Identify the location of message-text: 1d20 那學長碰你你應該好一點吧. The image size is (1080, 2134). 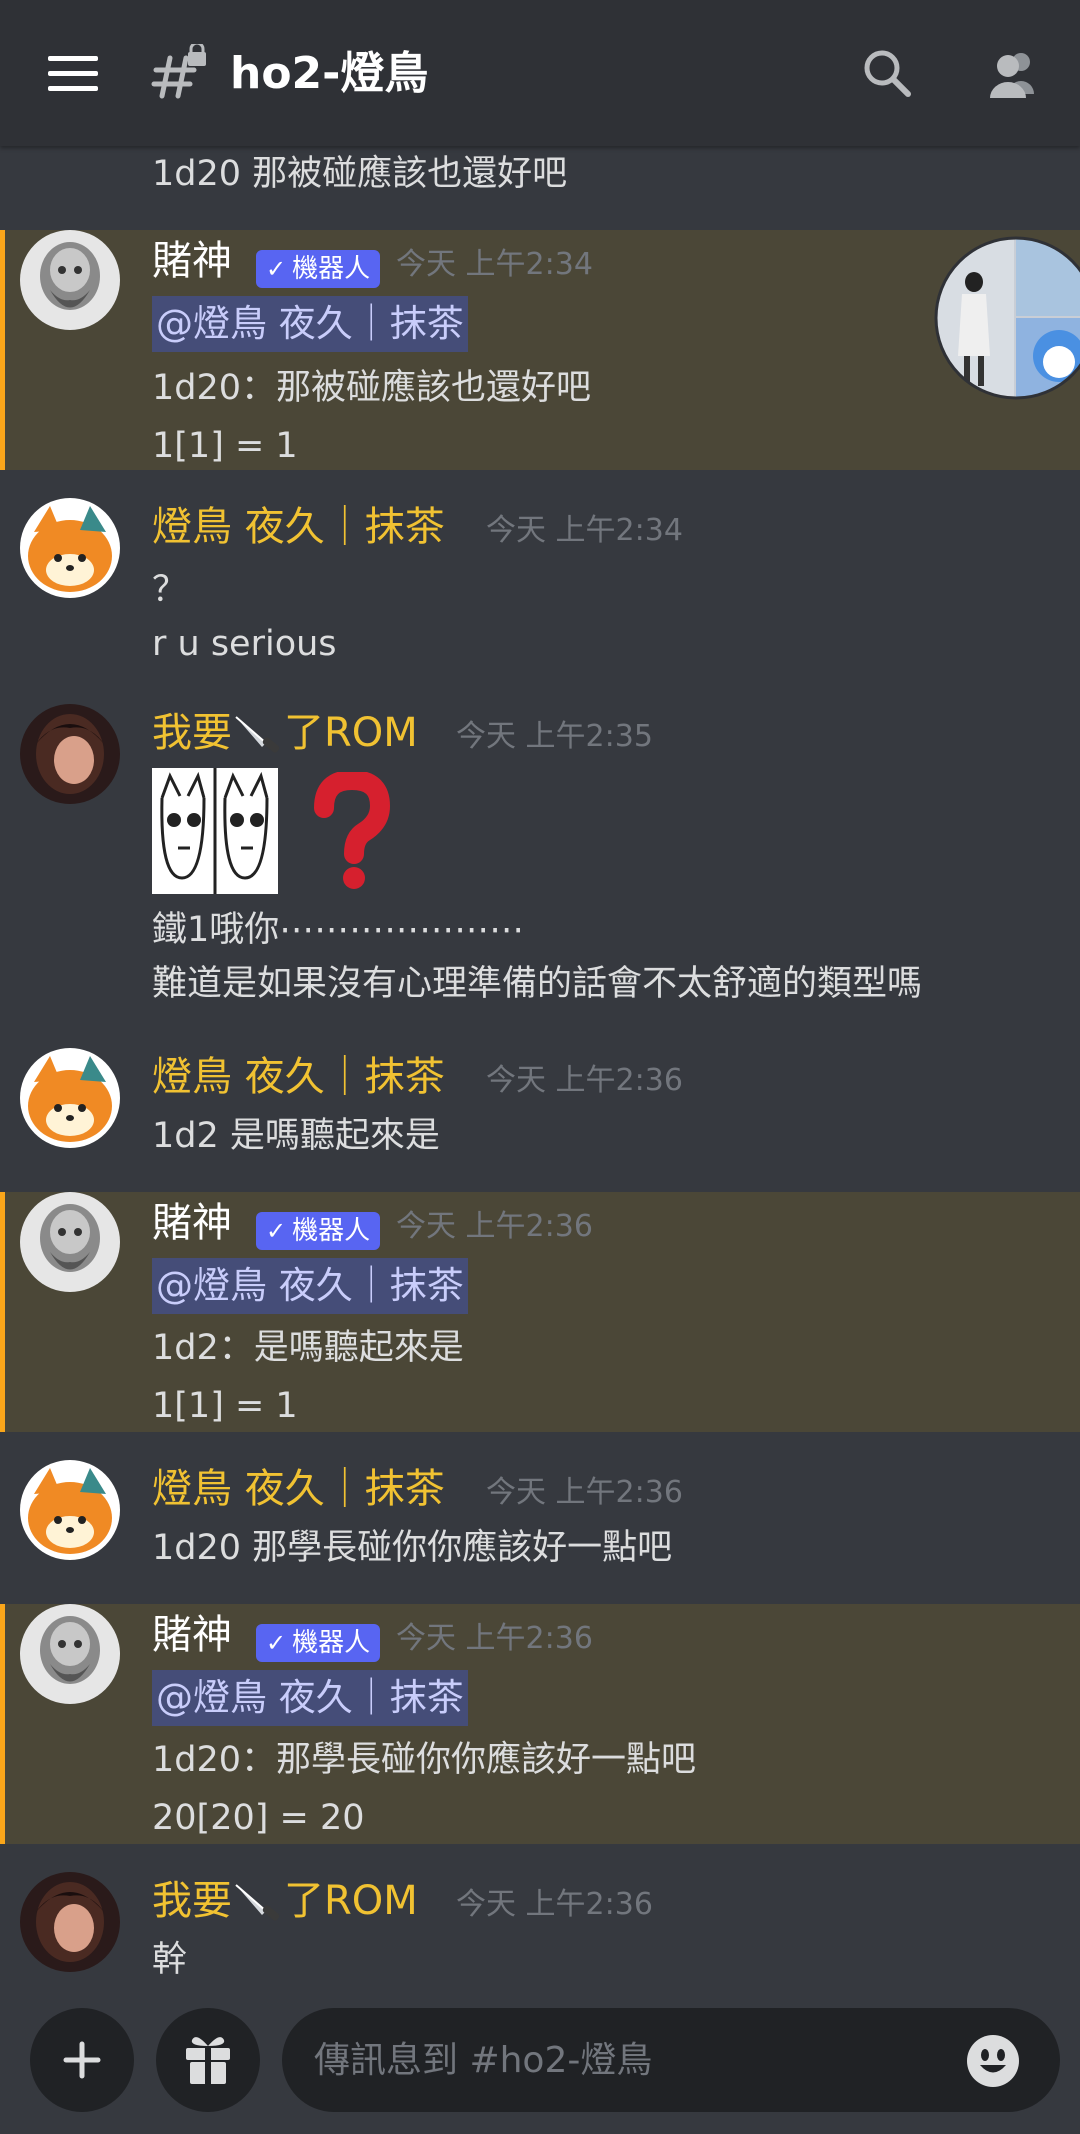
(412, 1548).